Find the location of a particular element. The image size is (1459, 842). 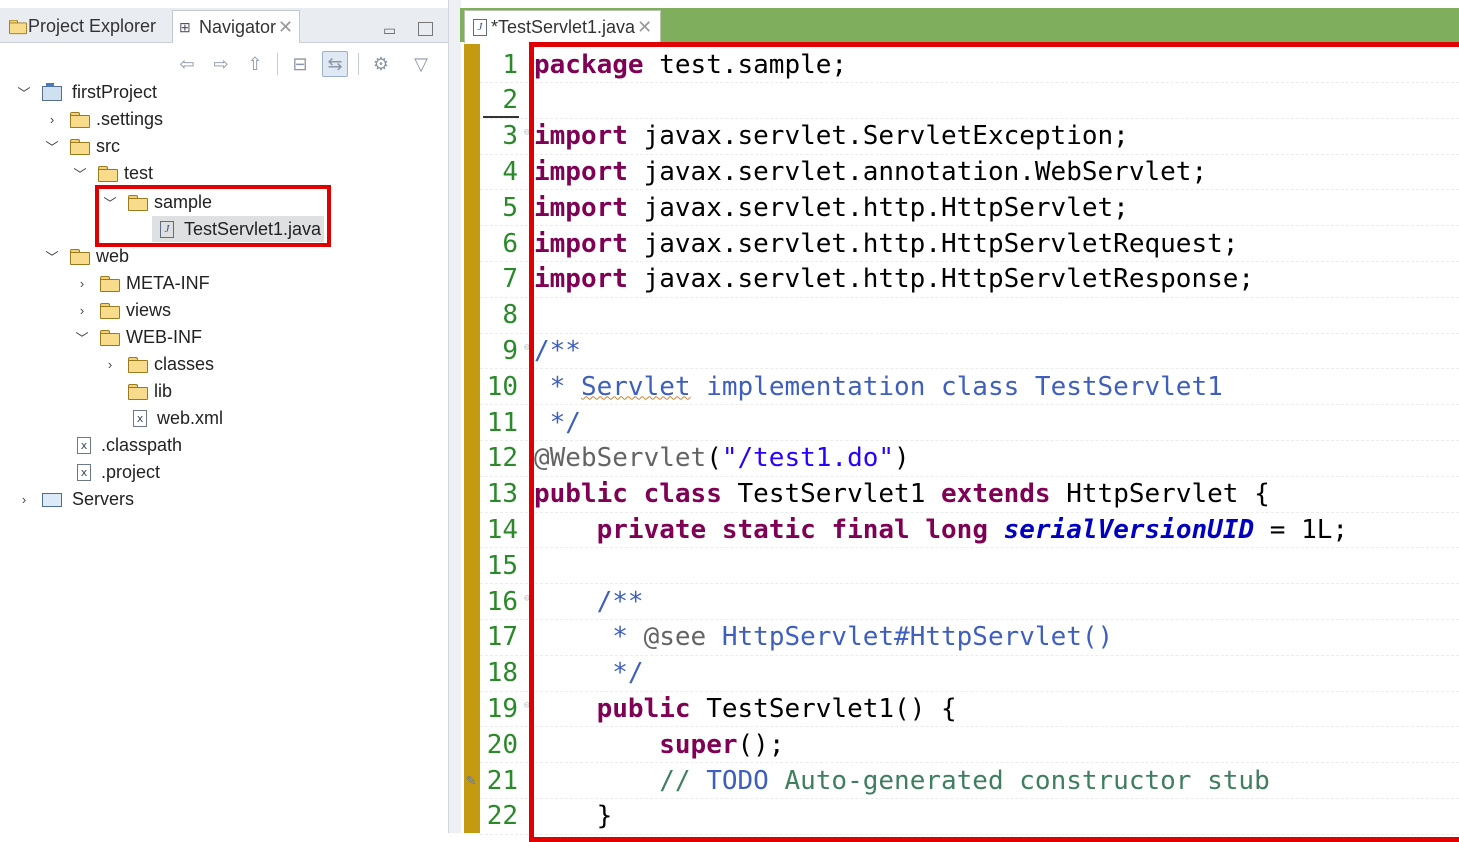

line-number: 12 is located at coordinates (502, 458).